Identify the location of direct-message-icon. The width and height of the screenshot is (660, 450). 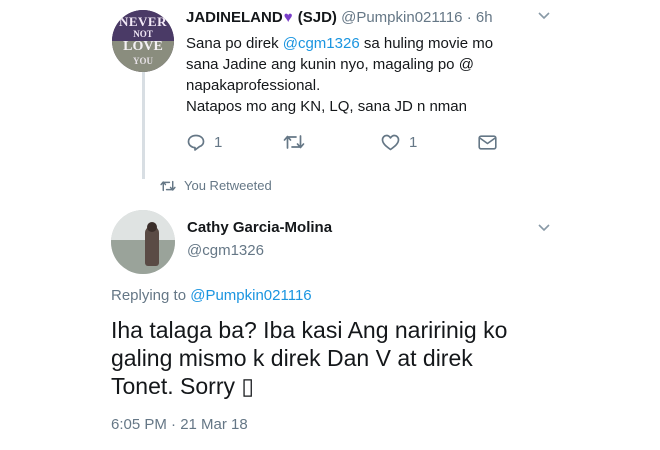
(487, 142).